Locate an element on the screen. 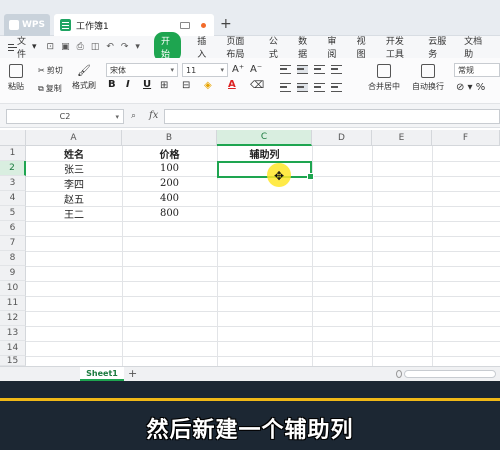 The image size is (500, 450). preview-icon: ◫ is located at coordinates (95, 47).